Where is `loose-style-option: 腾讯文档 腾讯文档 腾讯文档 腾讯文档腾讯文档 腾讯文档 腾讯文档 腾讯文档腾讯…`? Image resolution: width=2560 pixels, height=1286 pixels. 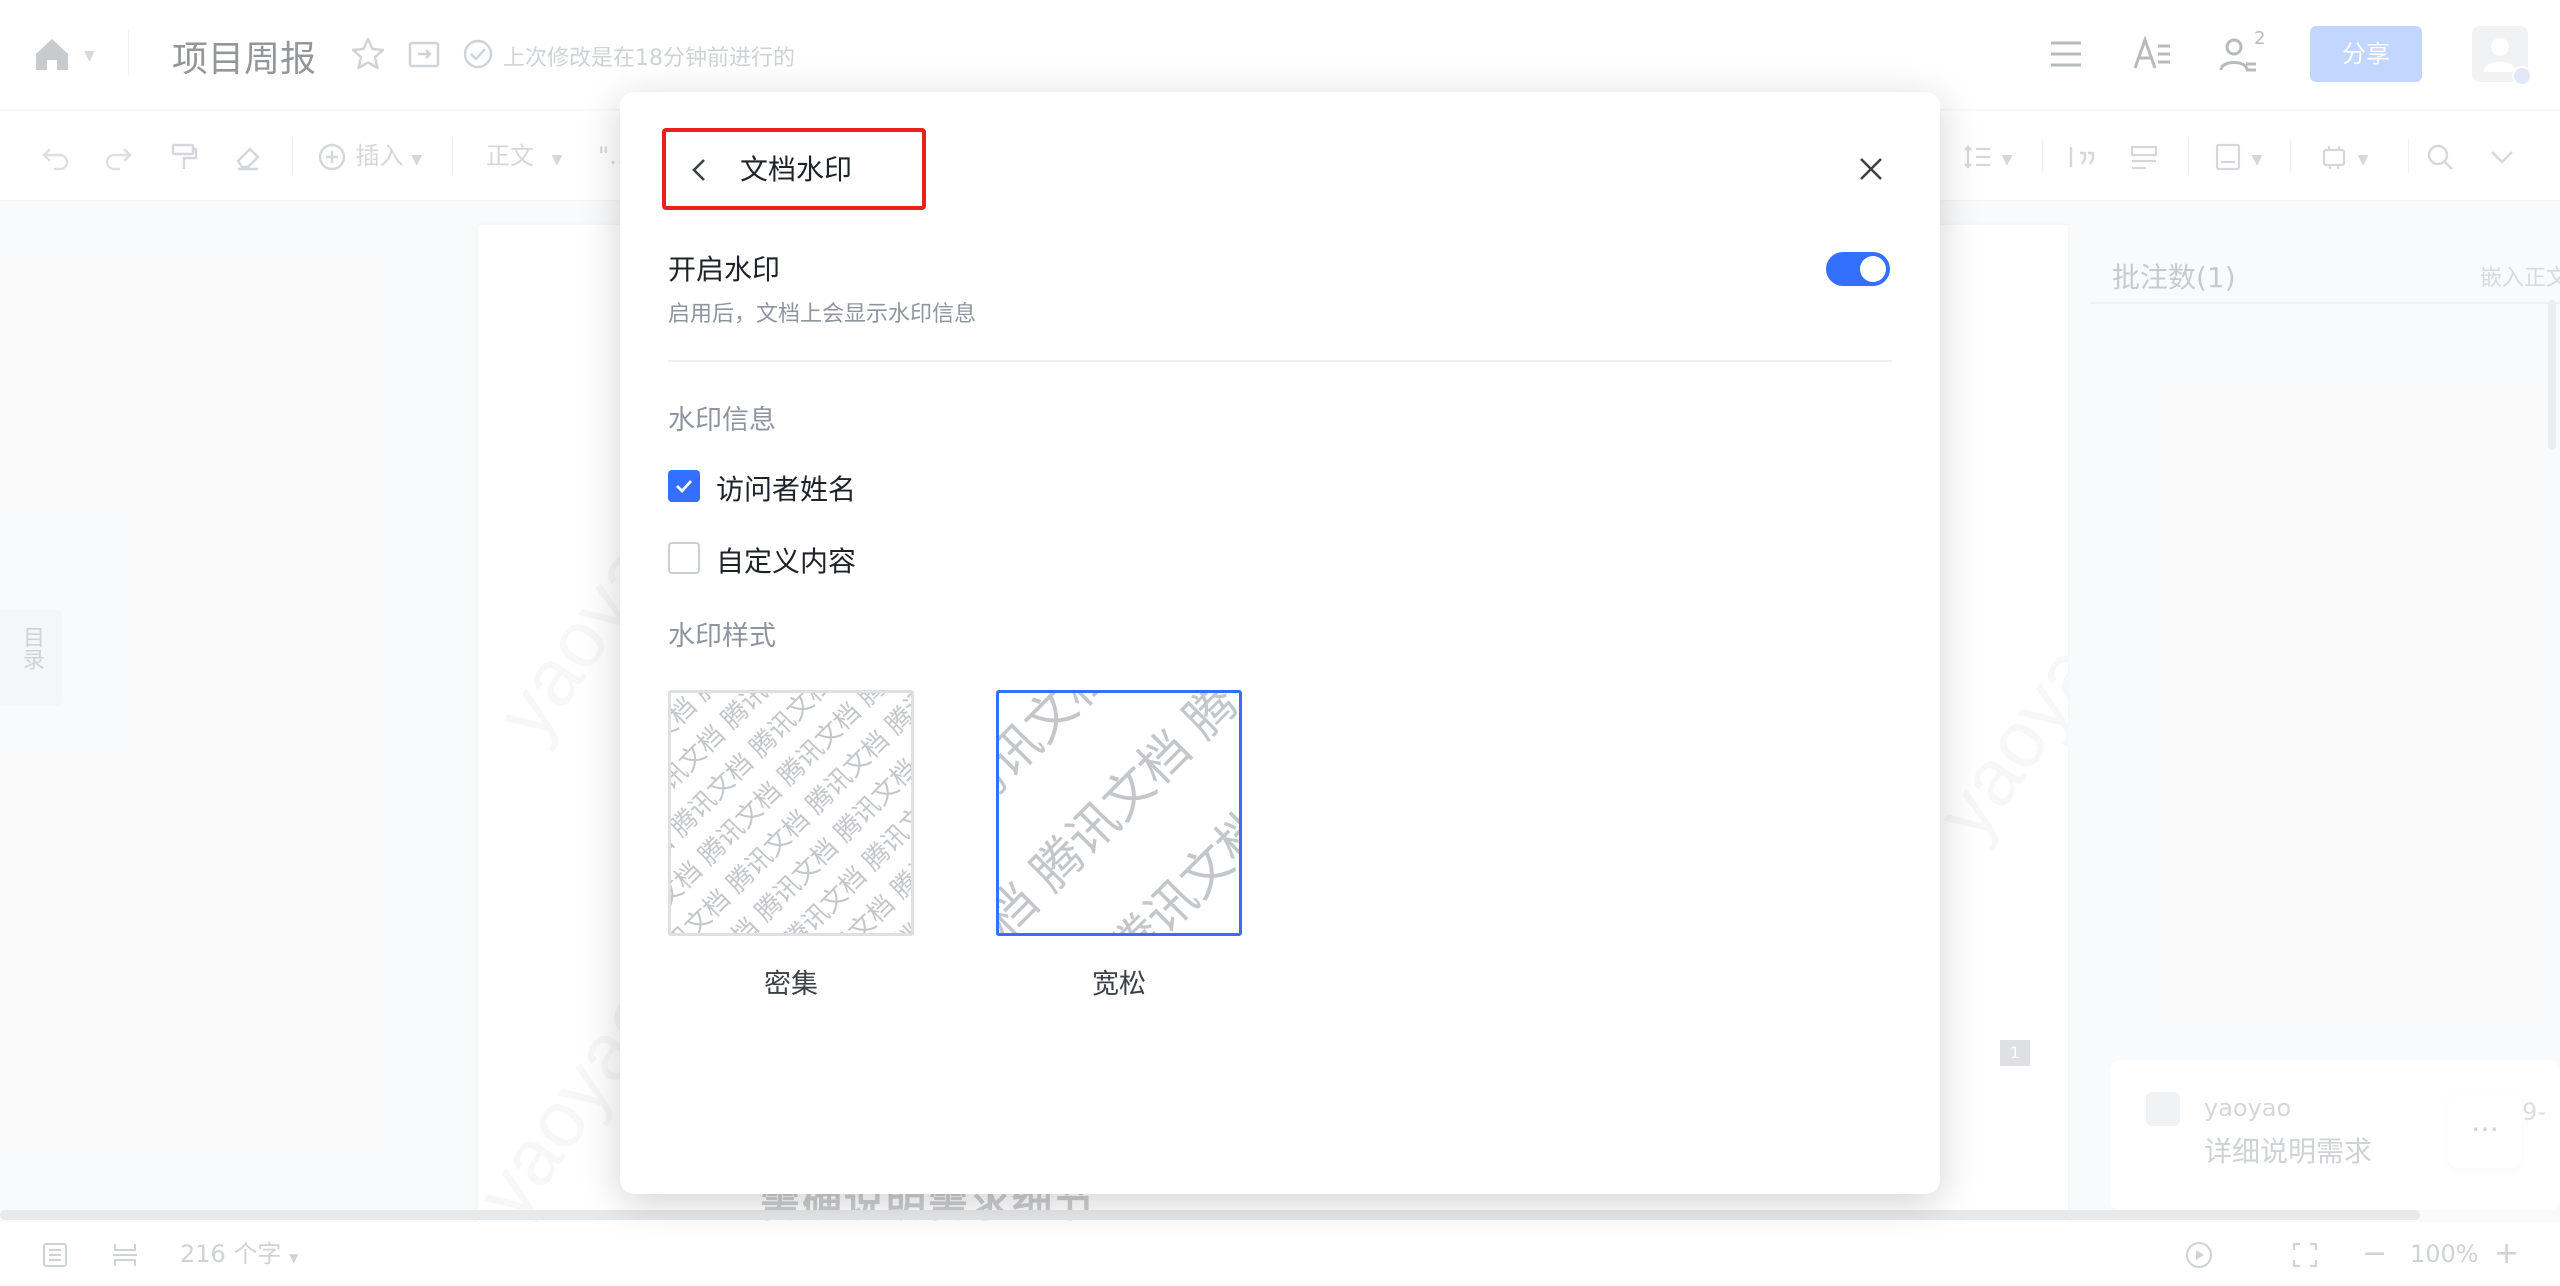 loose-style-option: 腾讯文档 腾讯文档 腾讯文档 腾讯文档腾讯文档 腾讯文档 腾讯文档 腾讯文档腾讯… is located at coordinates (1119, 813).